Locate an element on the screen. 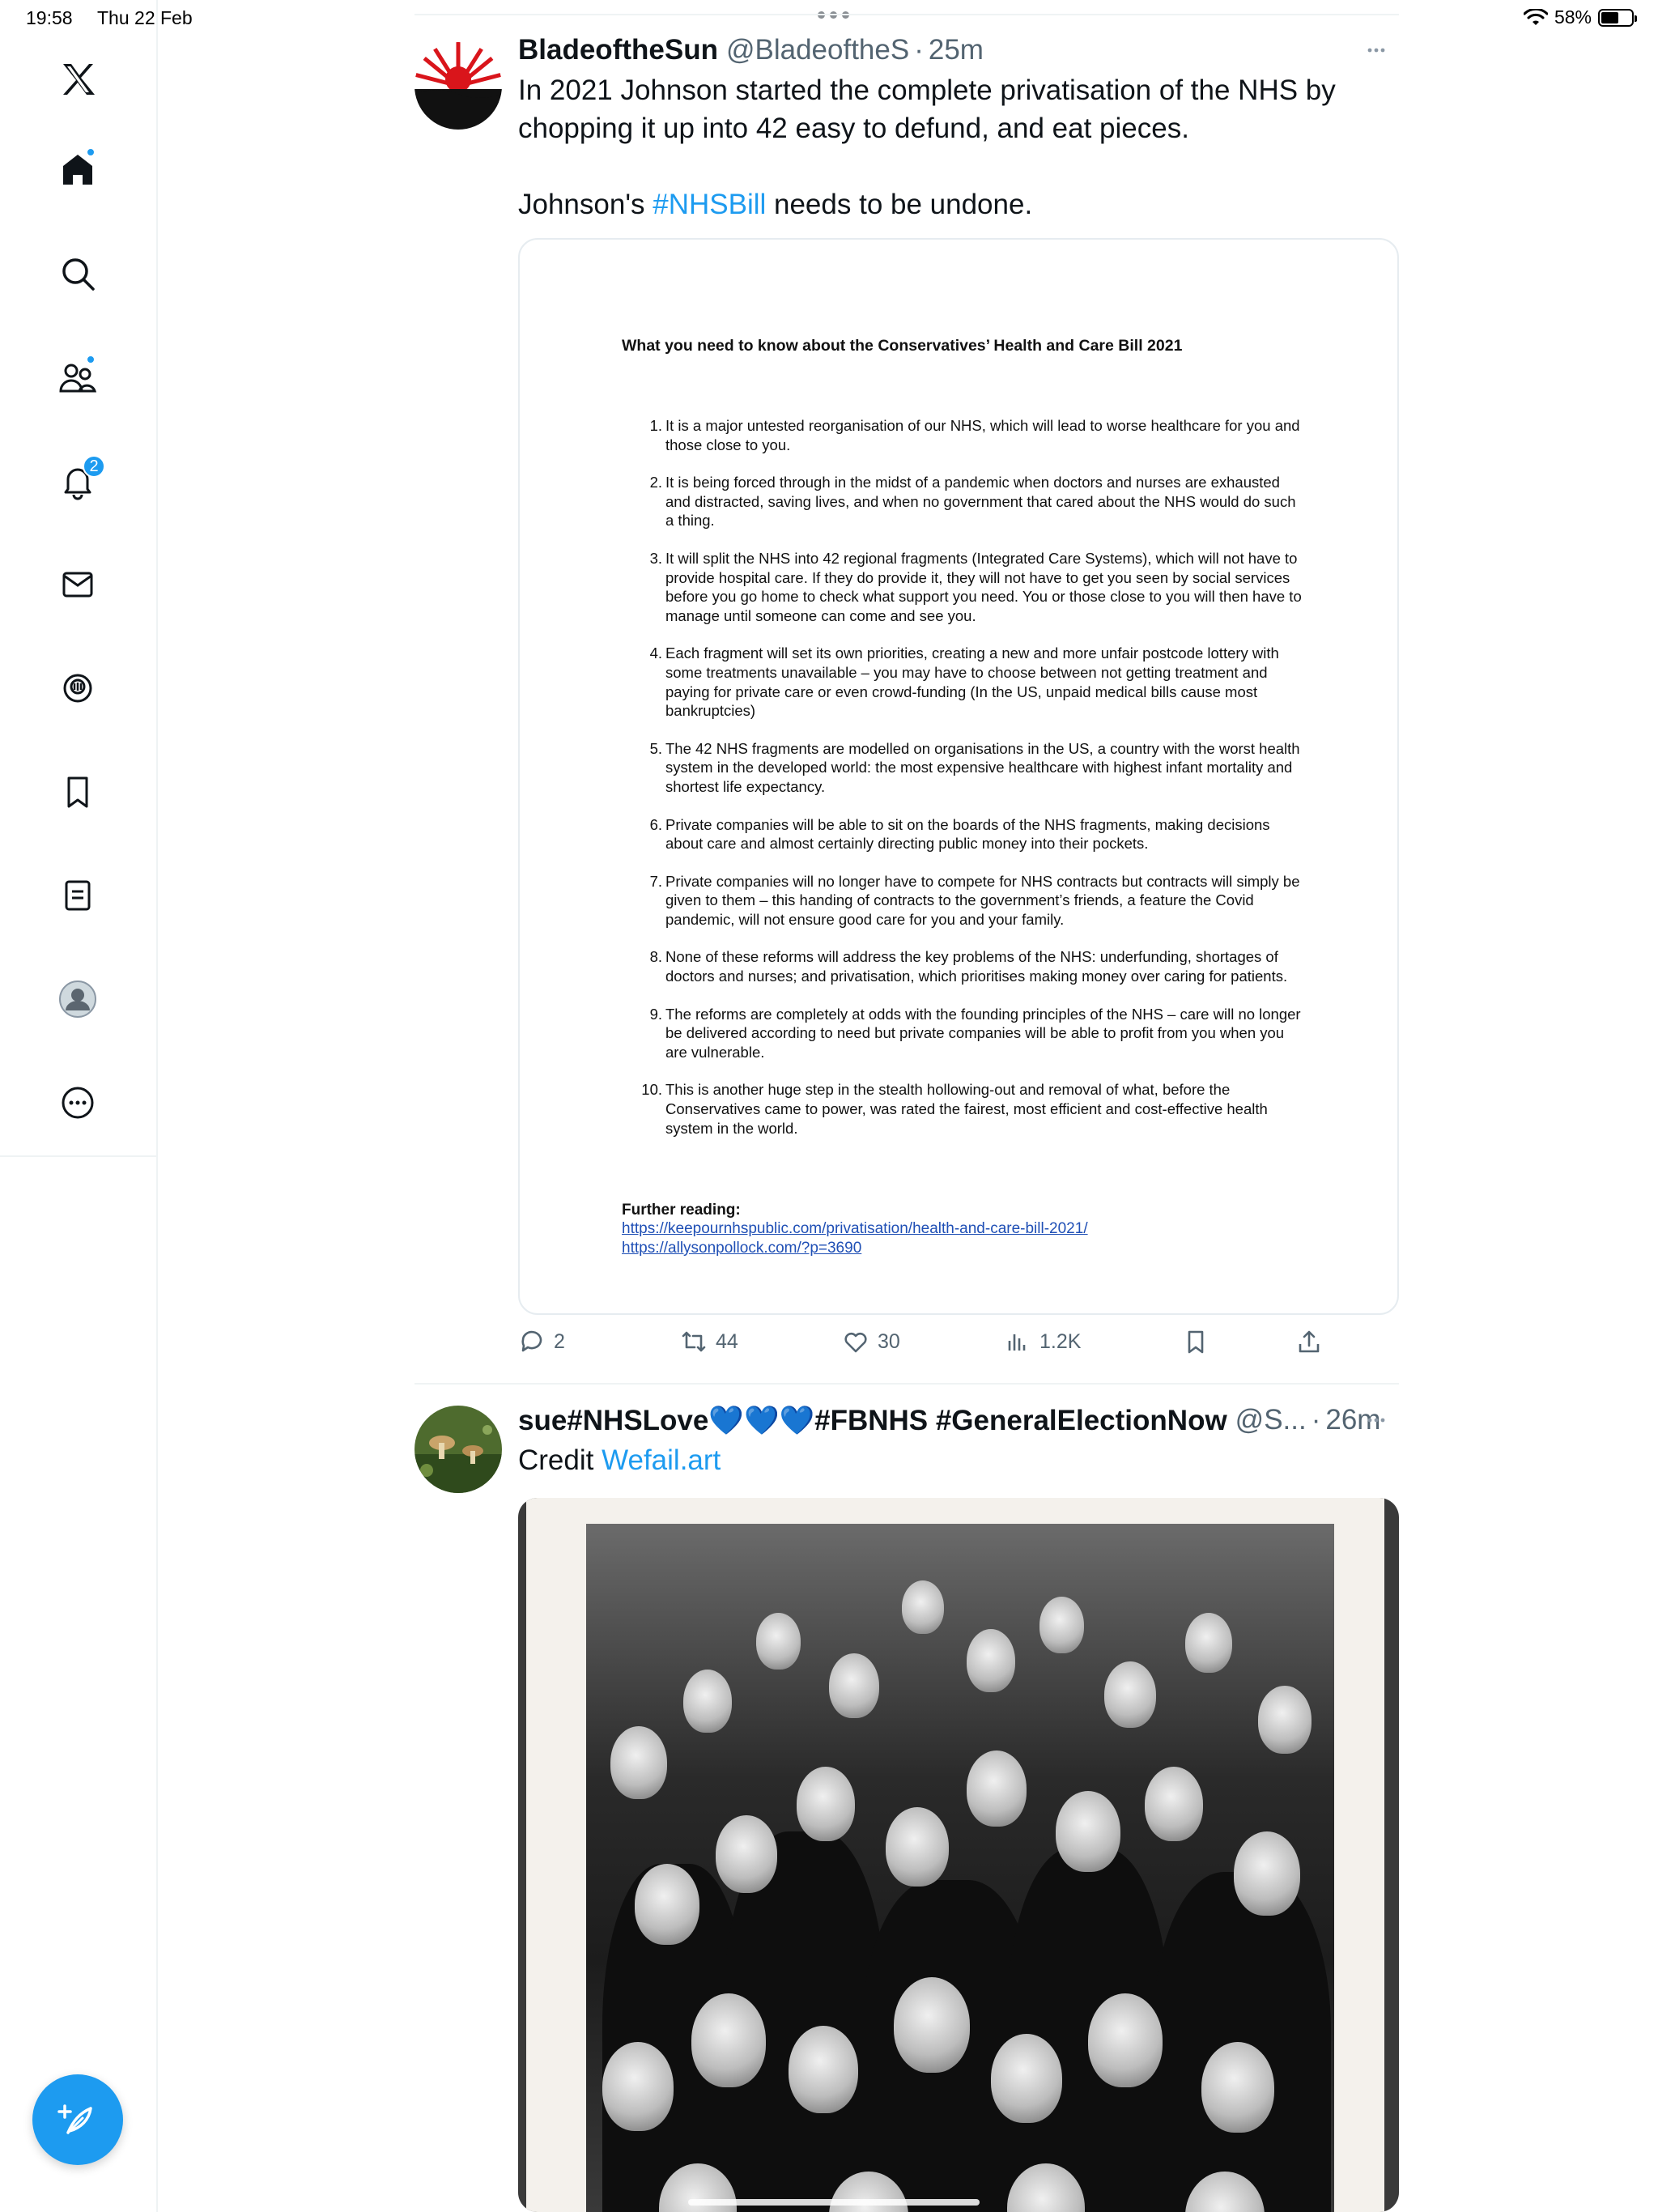 This screenshot has width=1658, height=2212. tweet-text: Credit Wefail.art is located at coordinates (939, 1460).